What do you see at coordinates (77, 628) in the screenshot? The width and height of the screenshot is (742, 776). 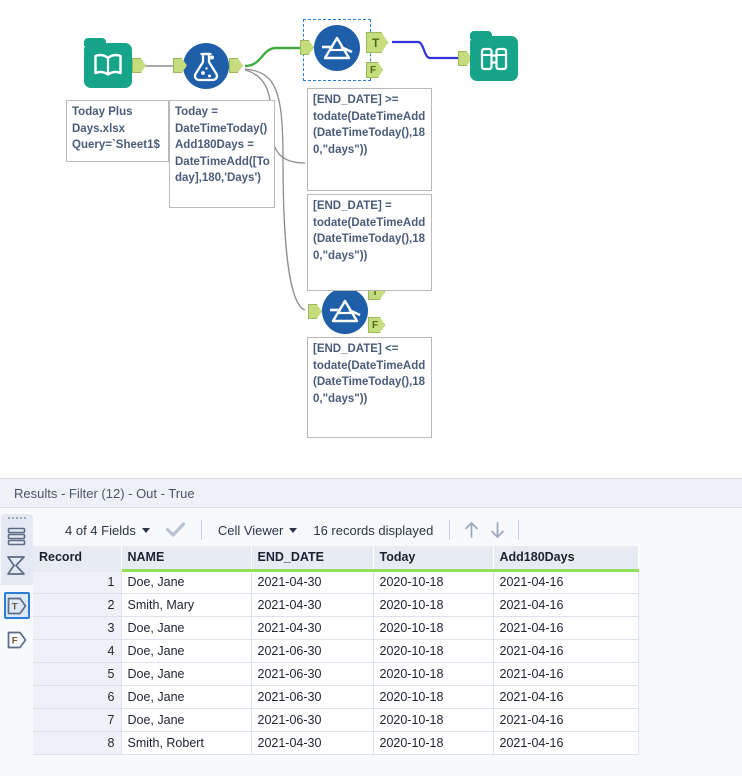 I see `cell-record: 3` at bounding box center [77, 628].